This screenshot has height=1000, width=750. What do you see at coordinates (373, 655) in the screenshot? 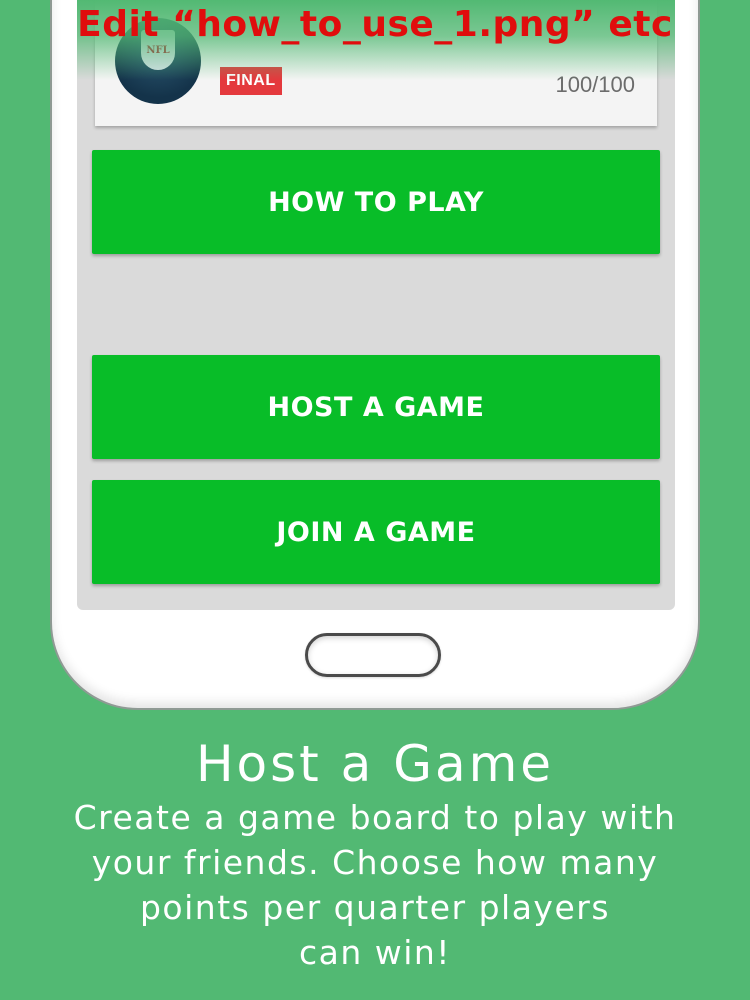
I see `home-button` at bounding box center [373, 655].